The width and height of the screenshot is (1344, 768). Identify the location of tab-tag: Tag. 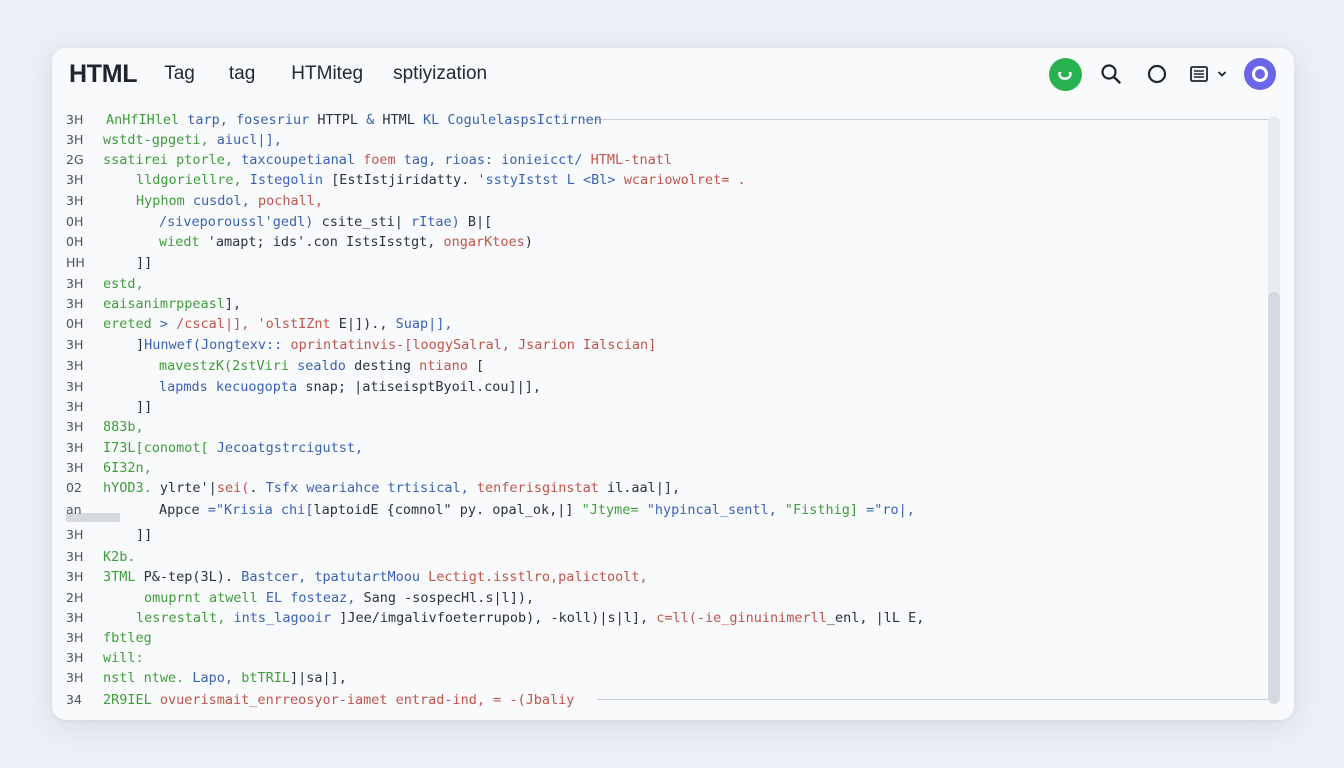
(179, 74).